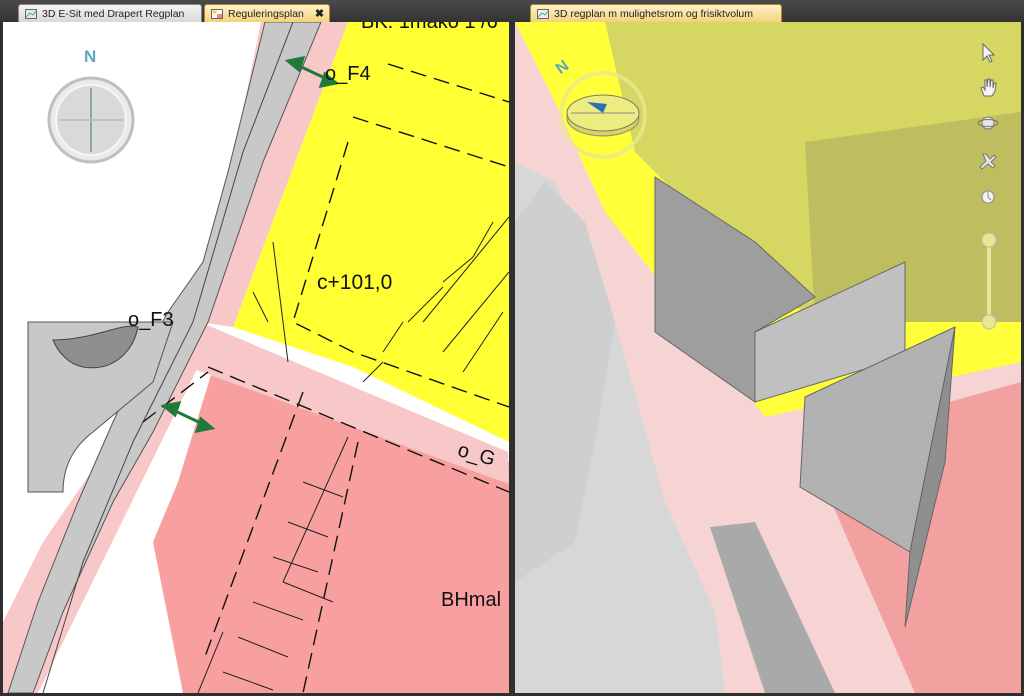 This screenshot has width=1024, height=696. What do you see at coordinates (319, 13) in the screenshot?
I see `close-tab-button: ✖` at bounding box center [319, 13].